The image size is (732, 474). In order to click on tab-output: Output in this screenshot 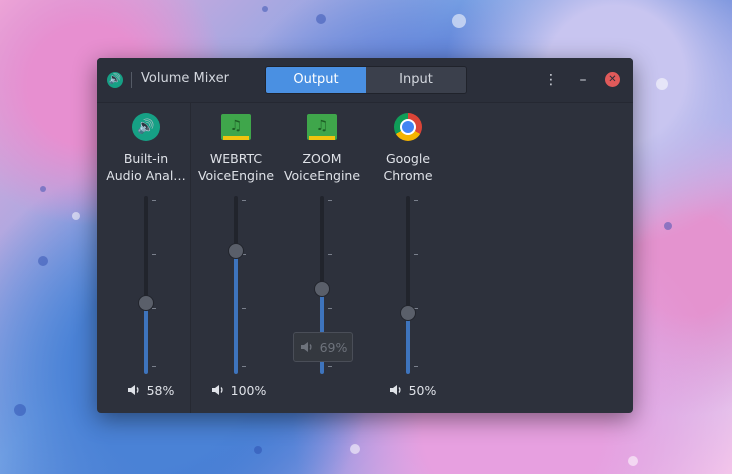, I will do `click(316, 80)`.